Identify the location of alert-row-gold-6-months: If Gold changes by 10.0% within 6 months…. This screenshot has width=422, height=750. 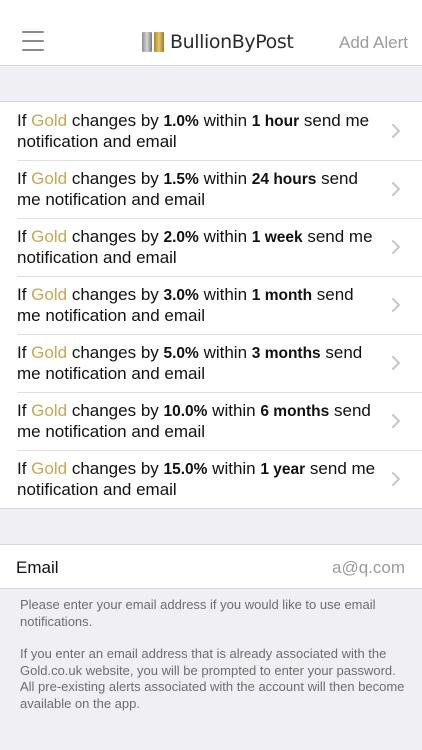
(211, 421).